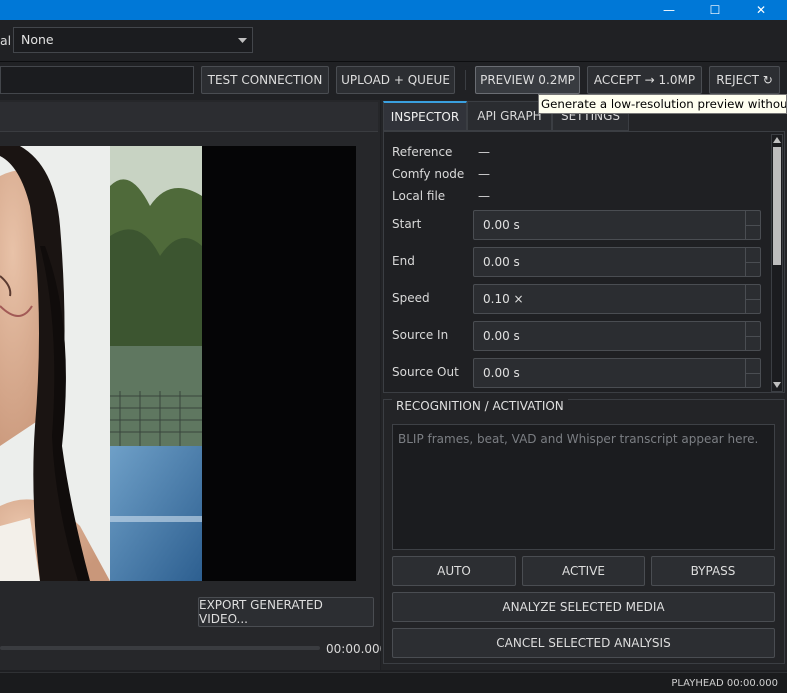 This screenshot has height=693, width=787. I want to click on end-label: End, so click(403, 261).